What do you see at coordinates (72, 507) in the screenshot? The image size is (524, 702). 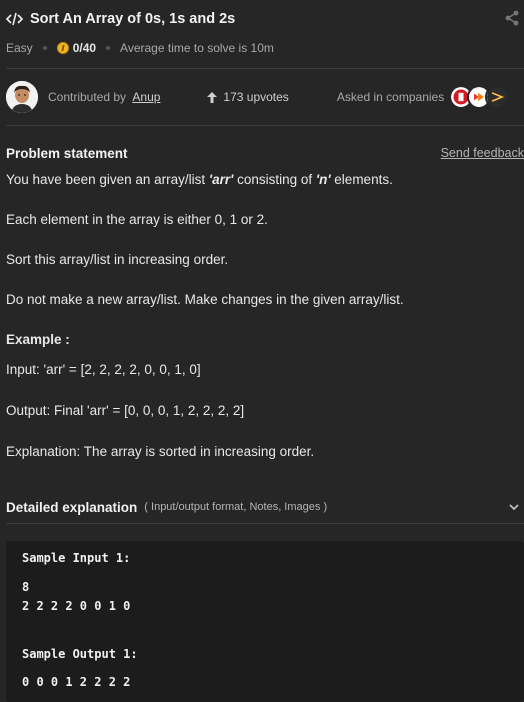 I see `detailed-explanation-title: Detailed explanation` at bounding box center [72, 507].